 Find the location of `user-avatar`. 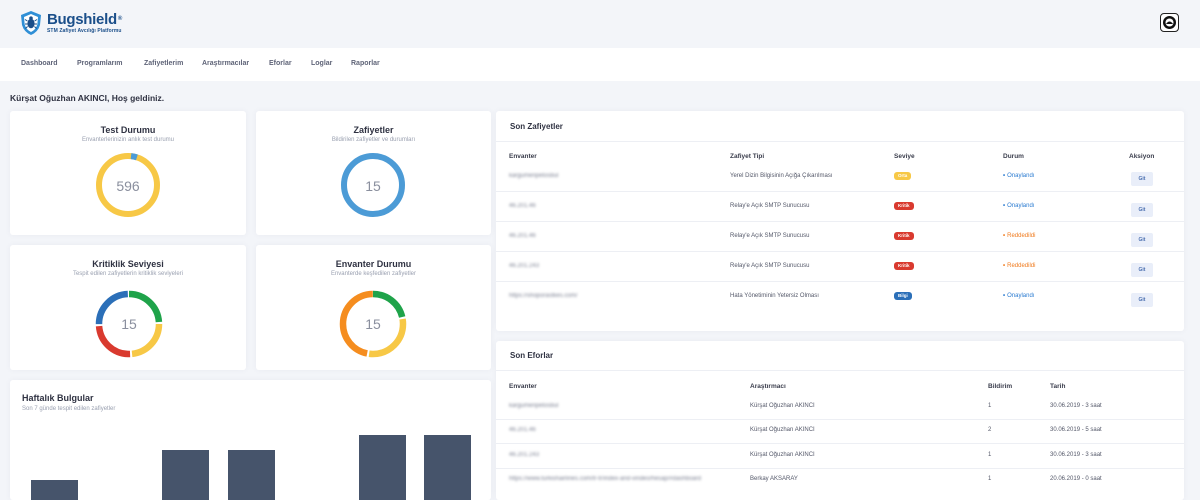

user-avatar is located at coordinates (1169, 22).